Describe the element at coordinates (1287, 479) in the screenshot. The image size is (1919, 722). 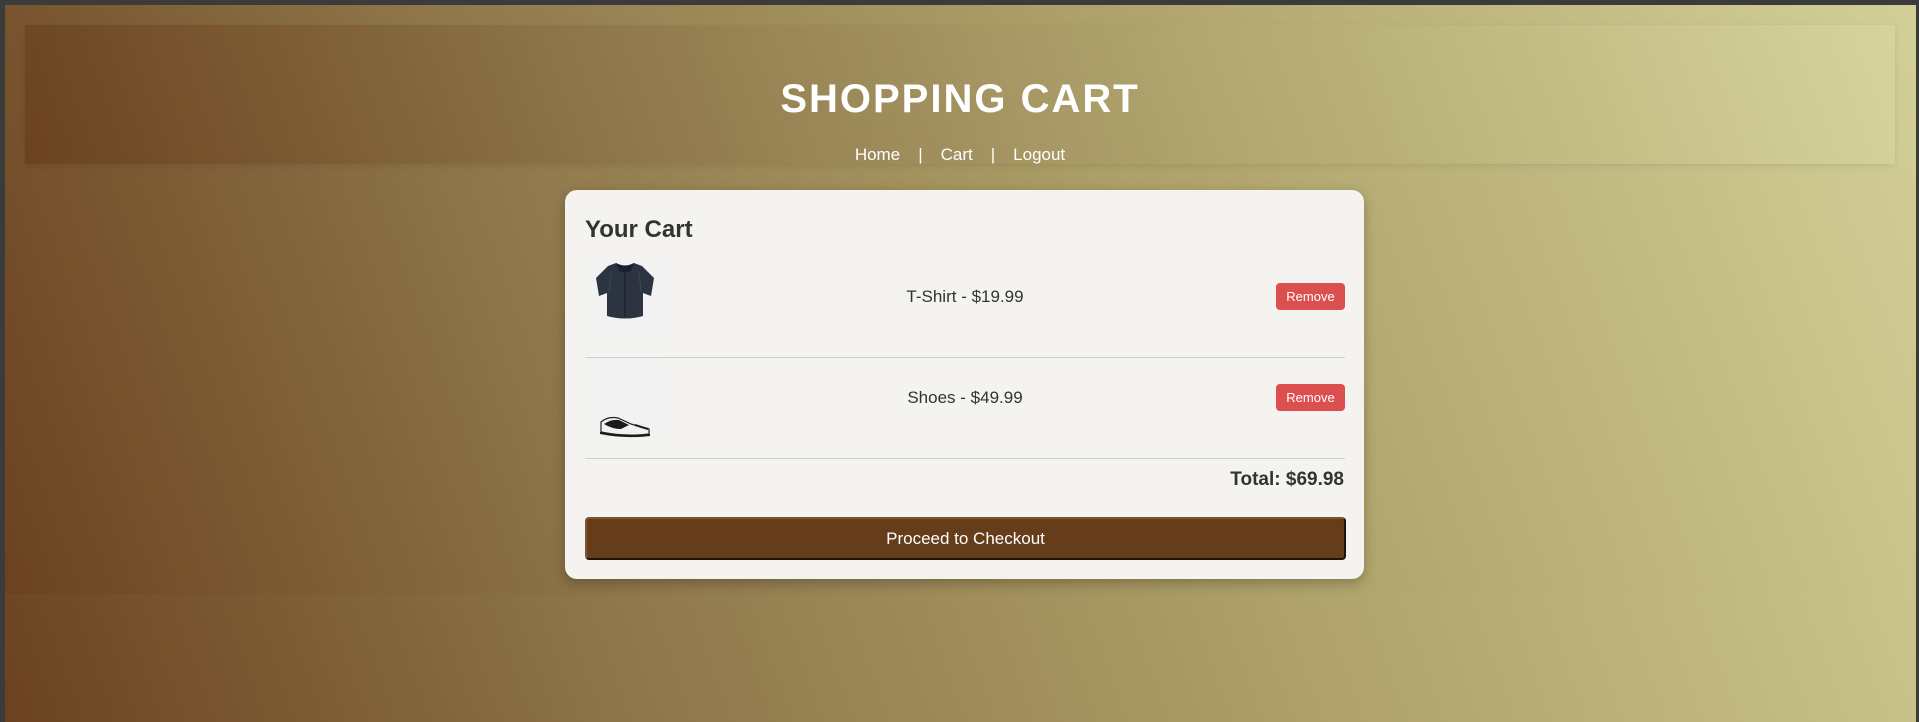
I see `cart-total: Total: $69.98` at that location.